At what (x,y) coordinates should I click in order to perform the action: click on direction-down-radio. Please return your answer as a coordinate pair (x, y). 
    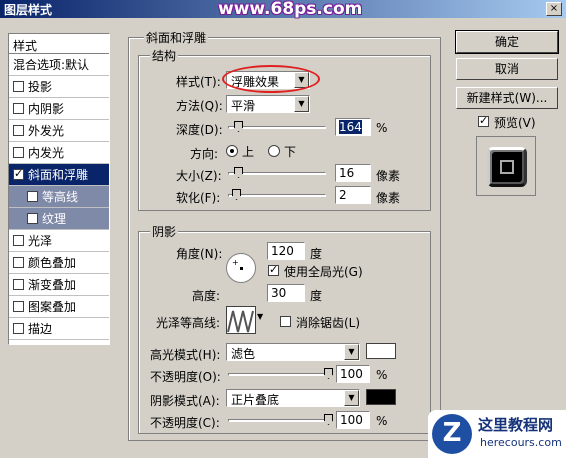
    Looking at the image, I should click on (274, 151).